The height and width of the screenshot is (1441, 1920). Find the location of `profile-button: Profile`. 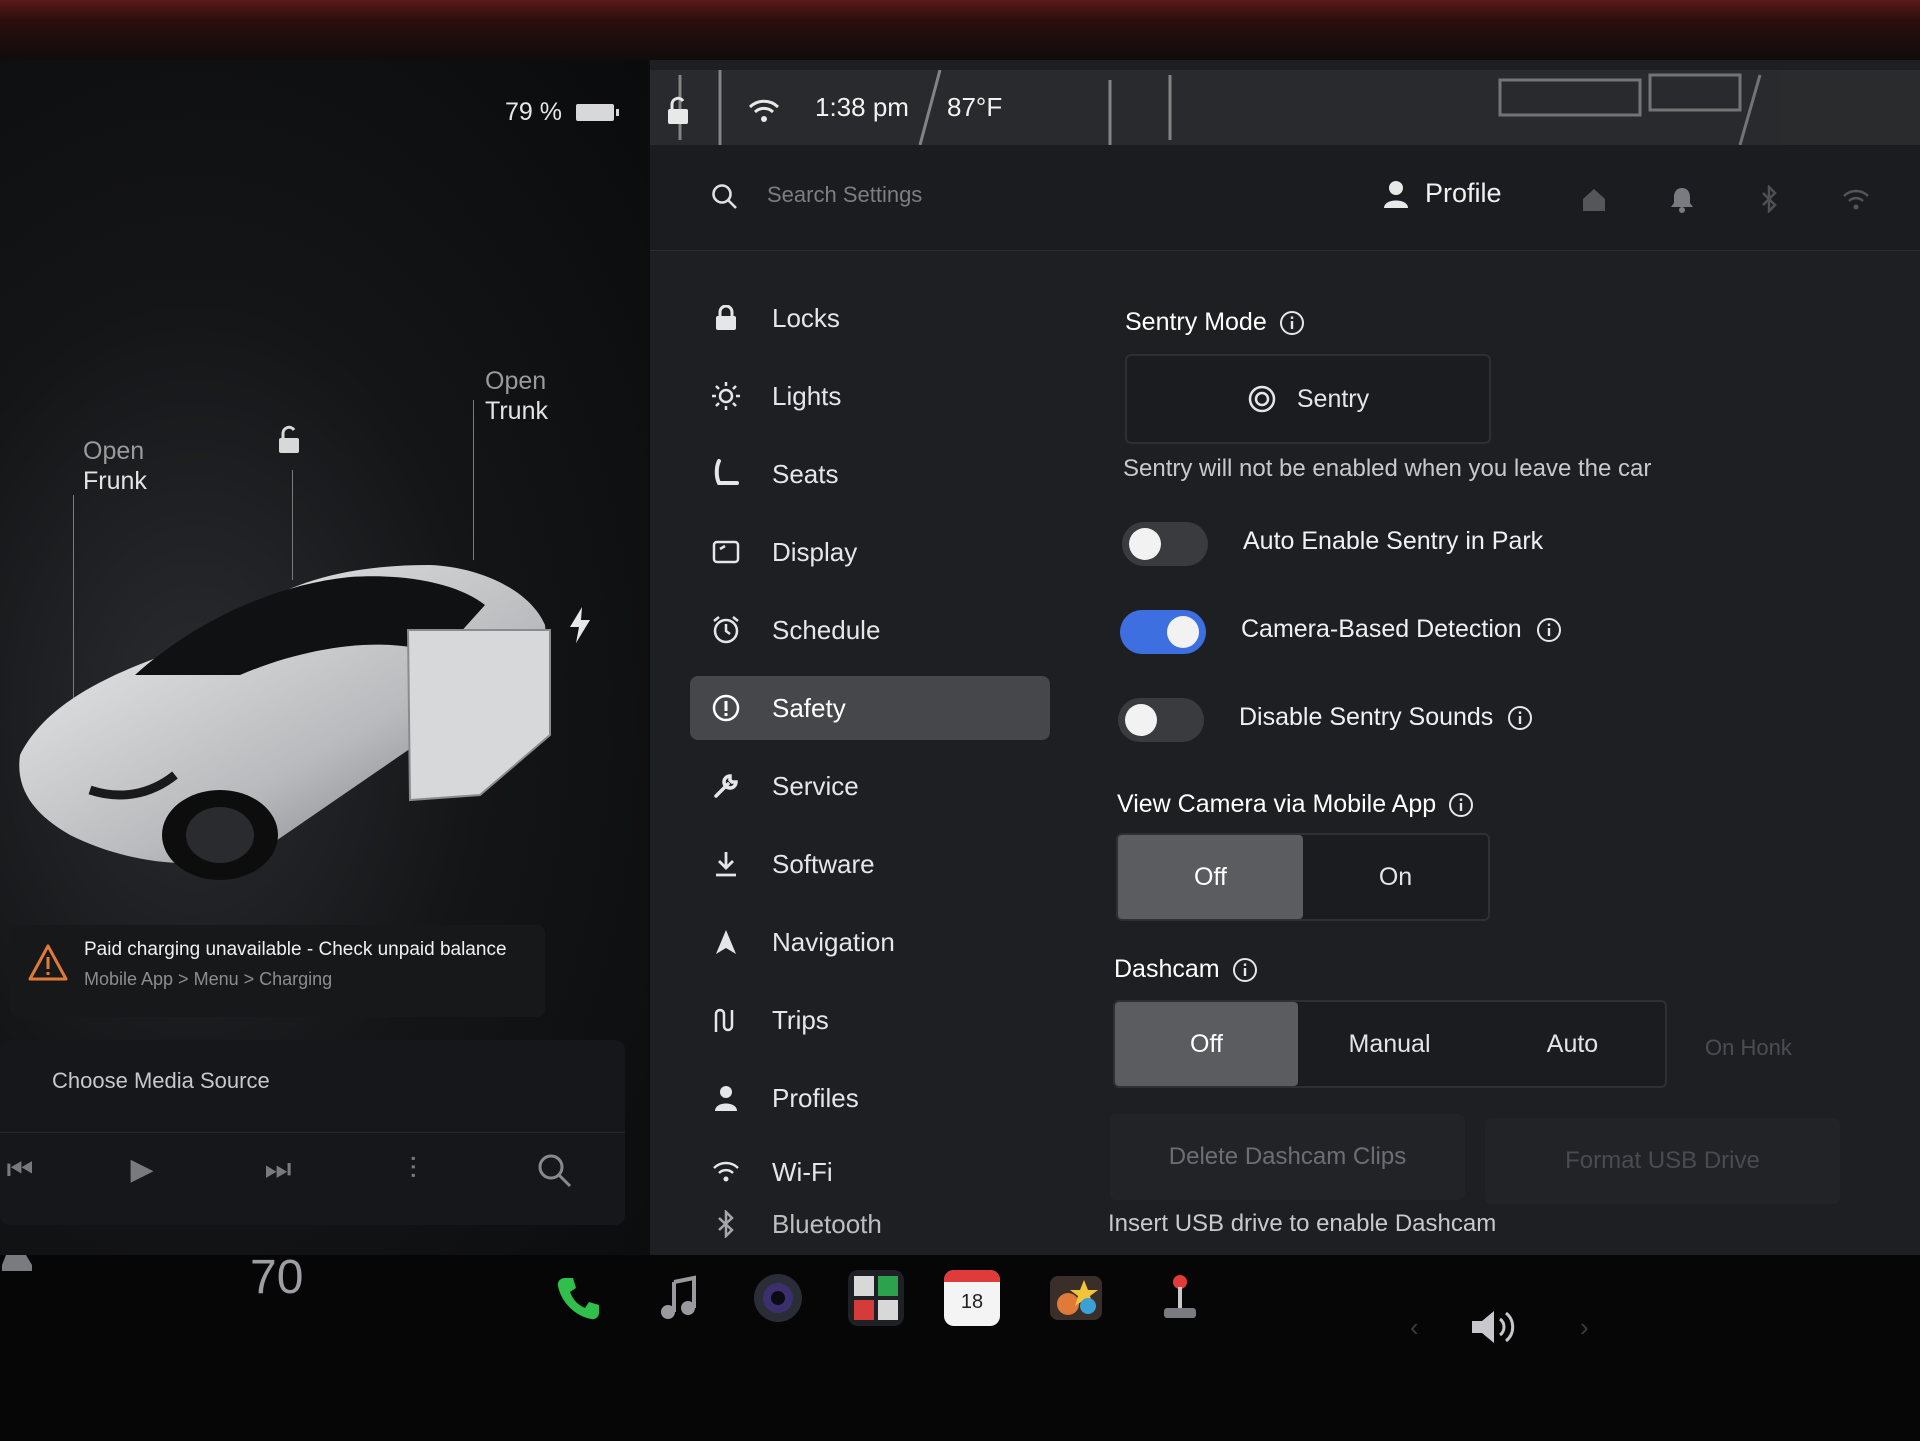

profile-button: Profile is located at coordinates (1442, 193).